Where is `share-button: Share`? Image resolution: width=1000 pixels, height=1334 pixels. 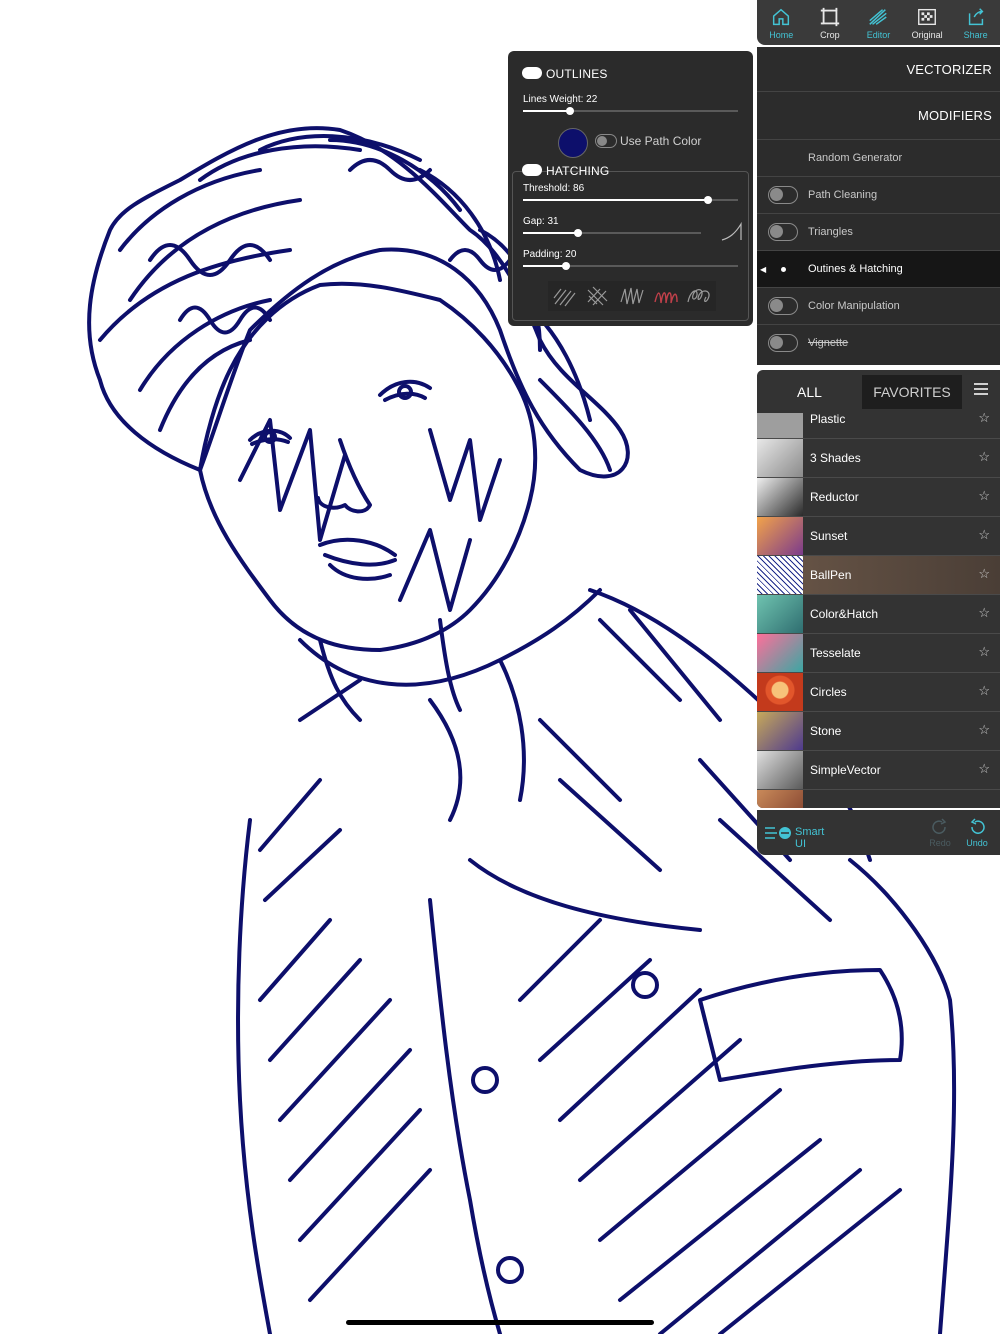
share-button: Share is located at coordinates (975, 22).